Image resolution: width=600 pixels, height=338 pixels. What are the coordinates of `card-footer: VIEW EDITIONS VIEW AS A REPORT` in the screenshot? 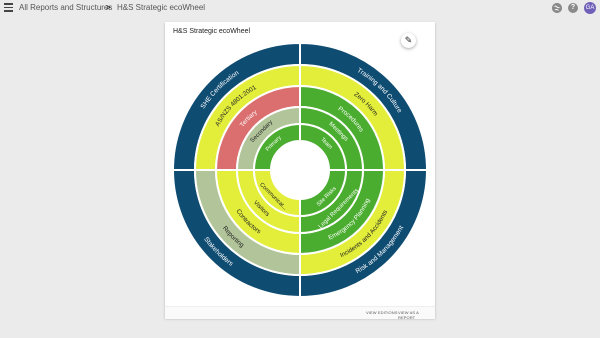 It's located at (300, 313).